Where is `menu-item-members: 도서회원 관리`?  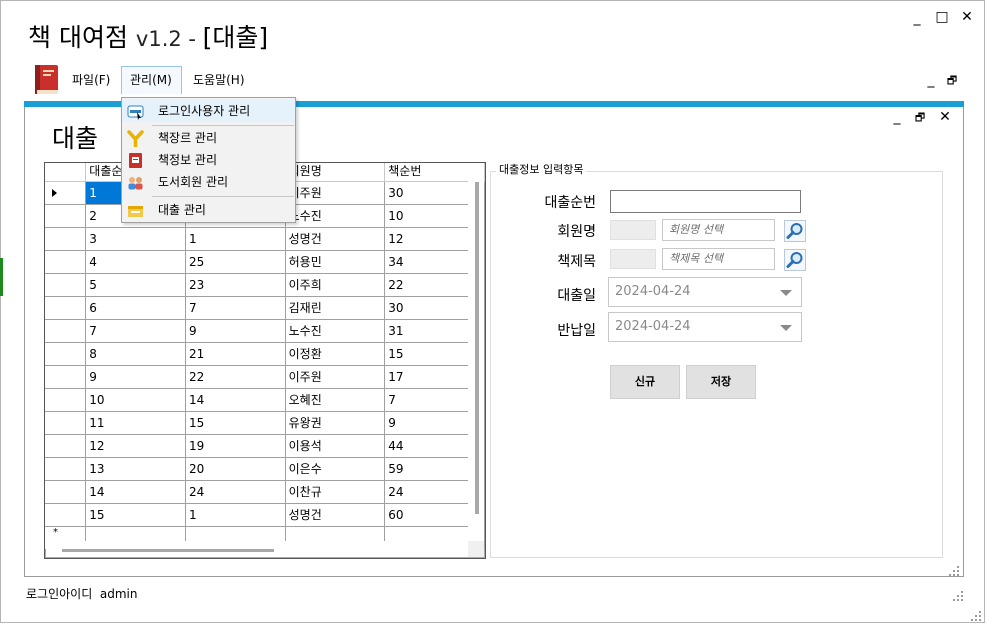 menu-item-members: 도서회원 관리 is located at coordinates (208, 182).